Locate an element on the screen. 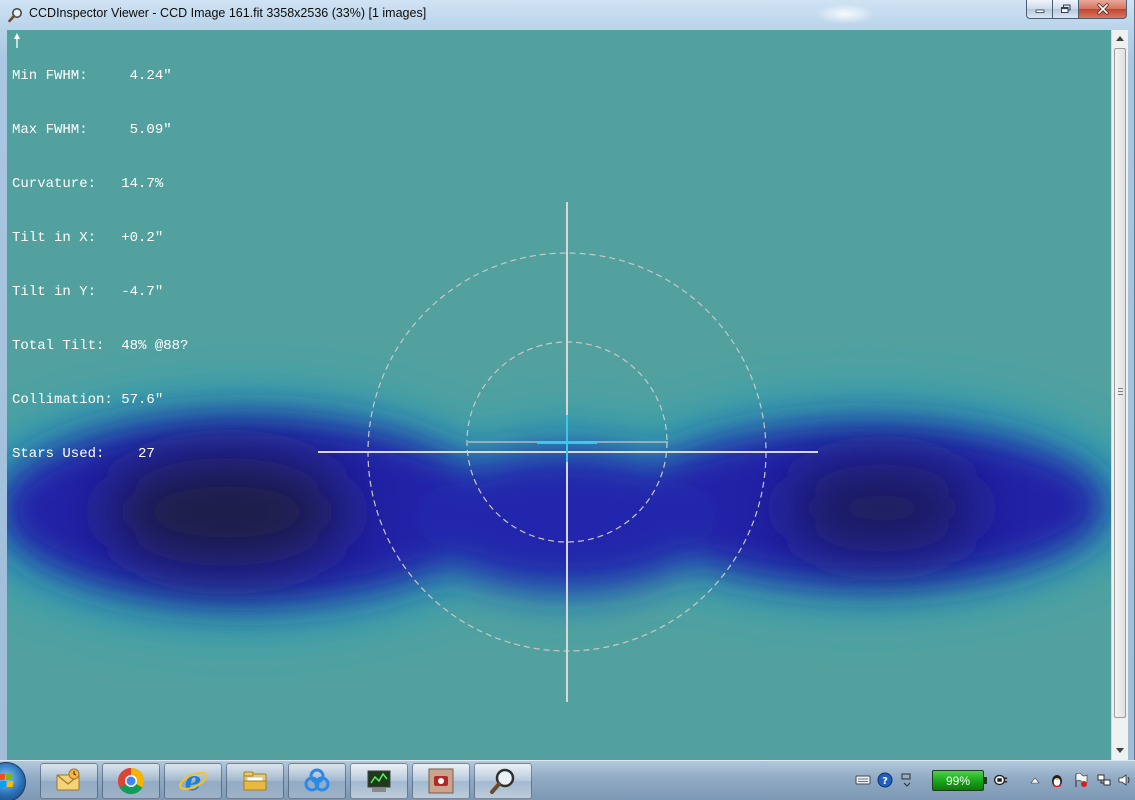 This screenshot has height=800, width=1135. help-icon: ? is located at coordinates (885, 780).